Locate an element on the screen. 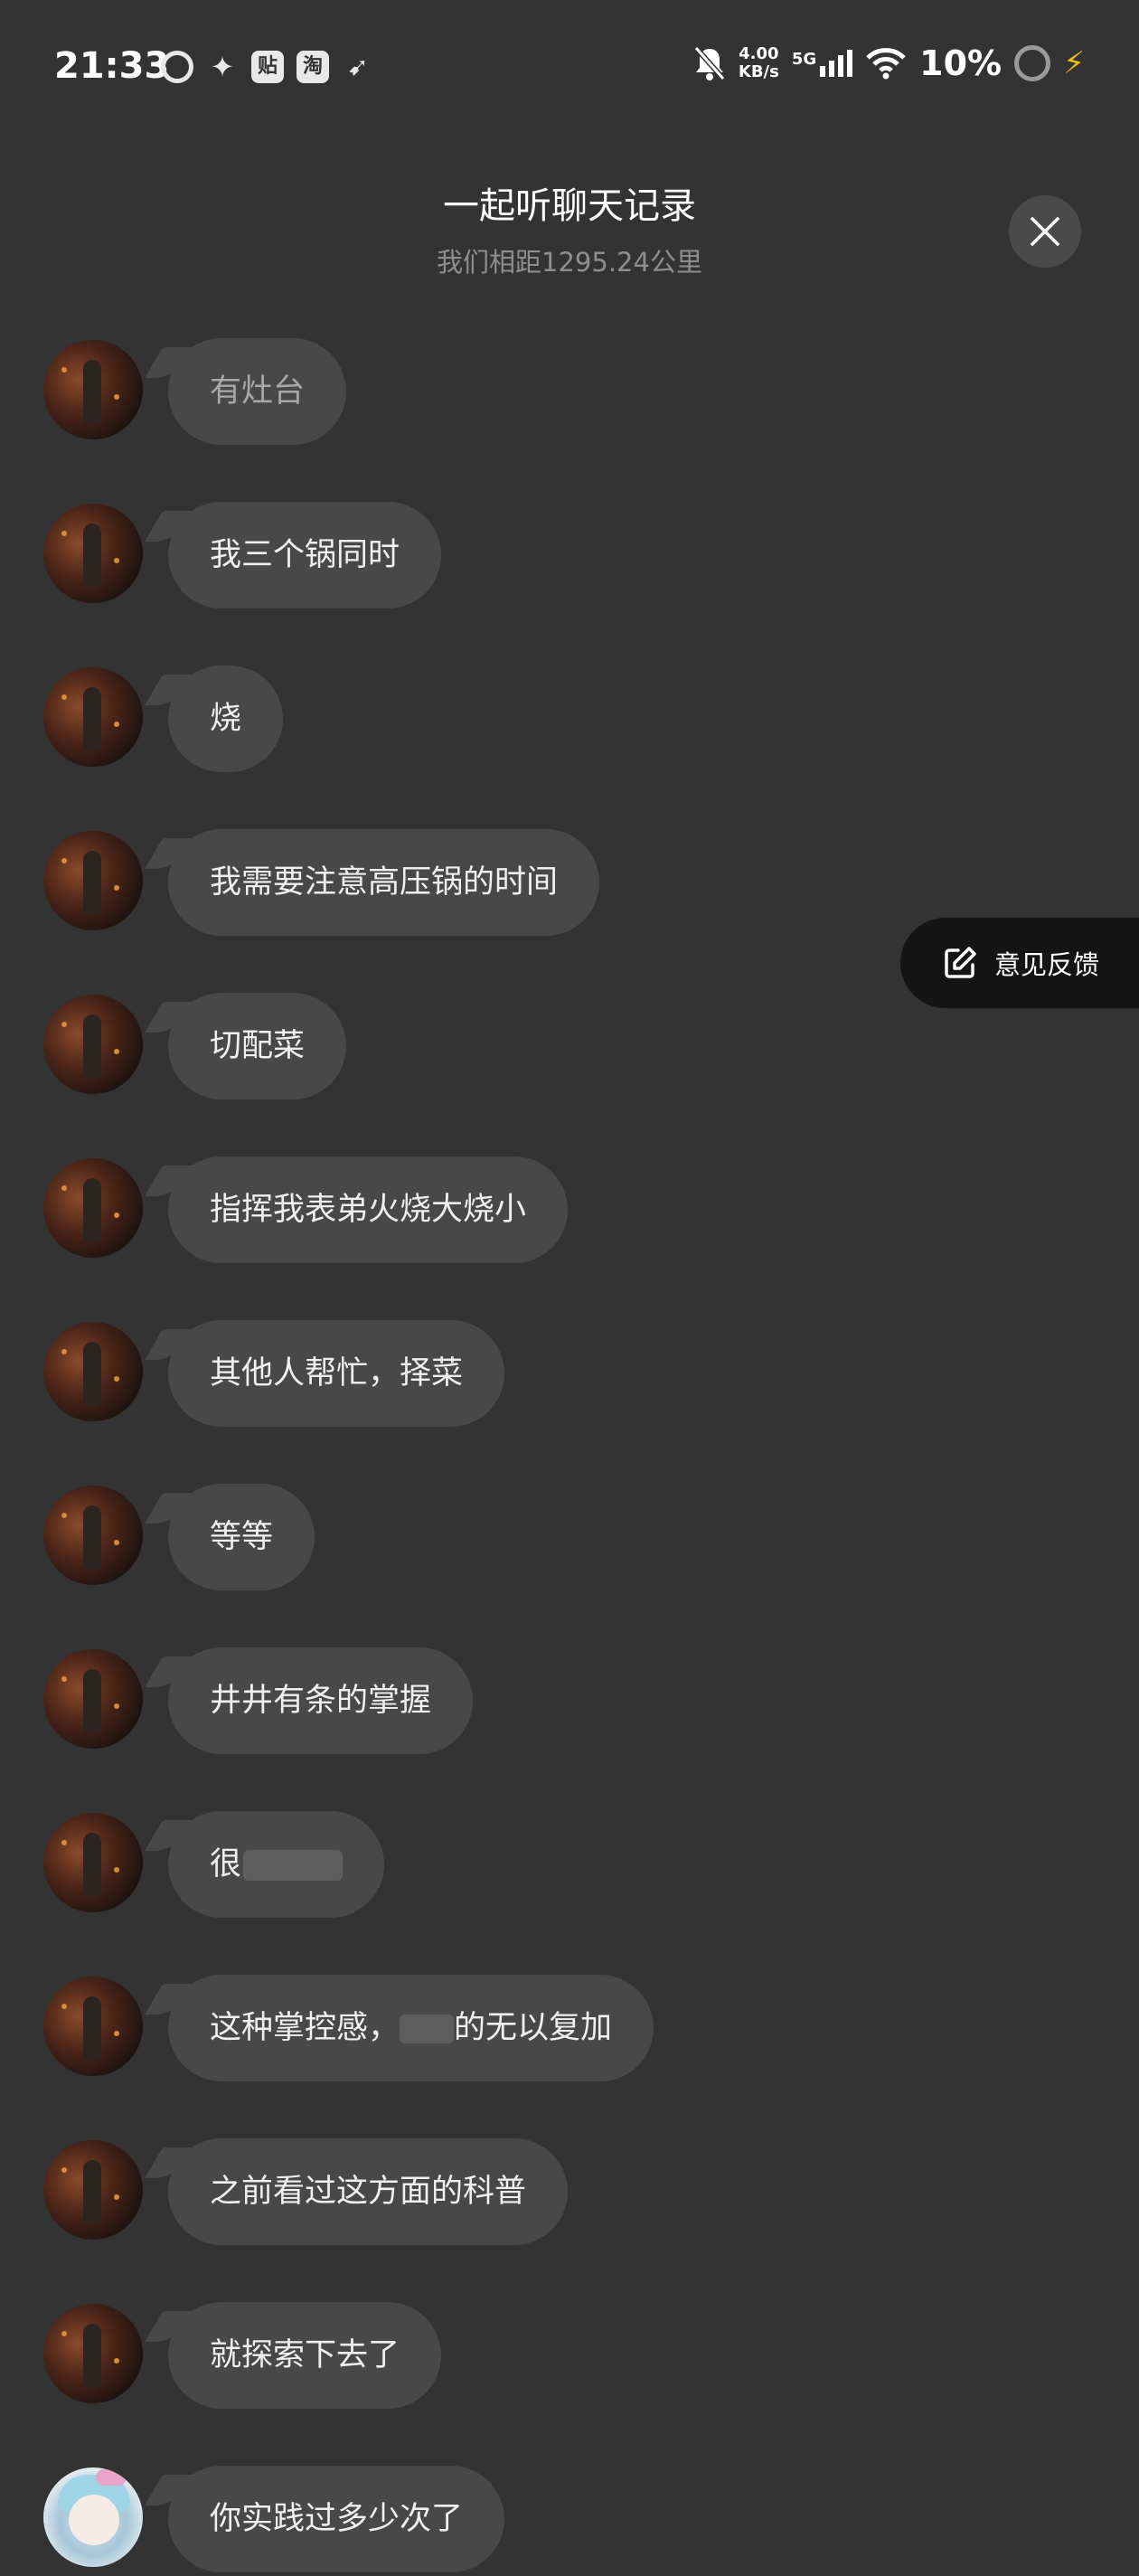 The image size is (1139, 2576). message-bubble: 这种掌控感， 的无以复加 is located at coordinates (411, 2028).